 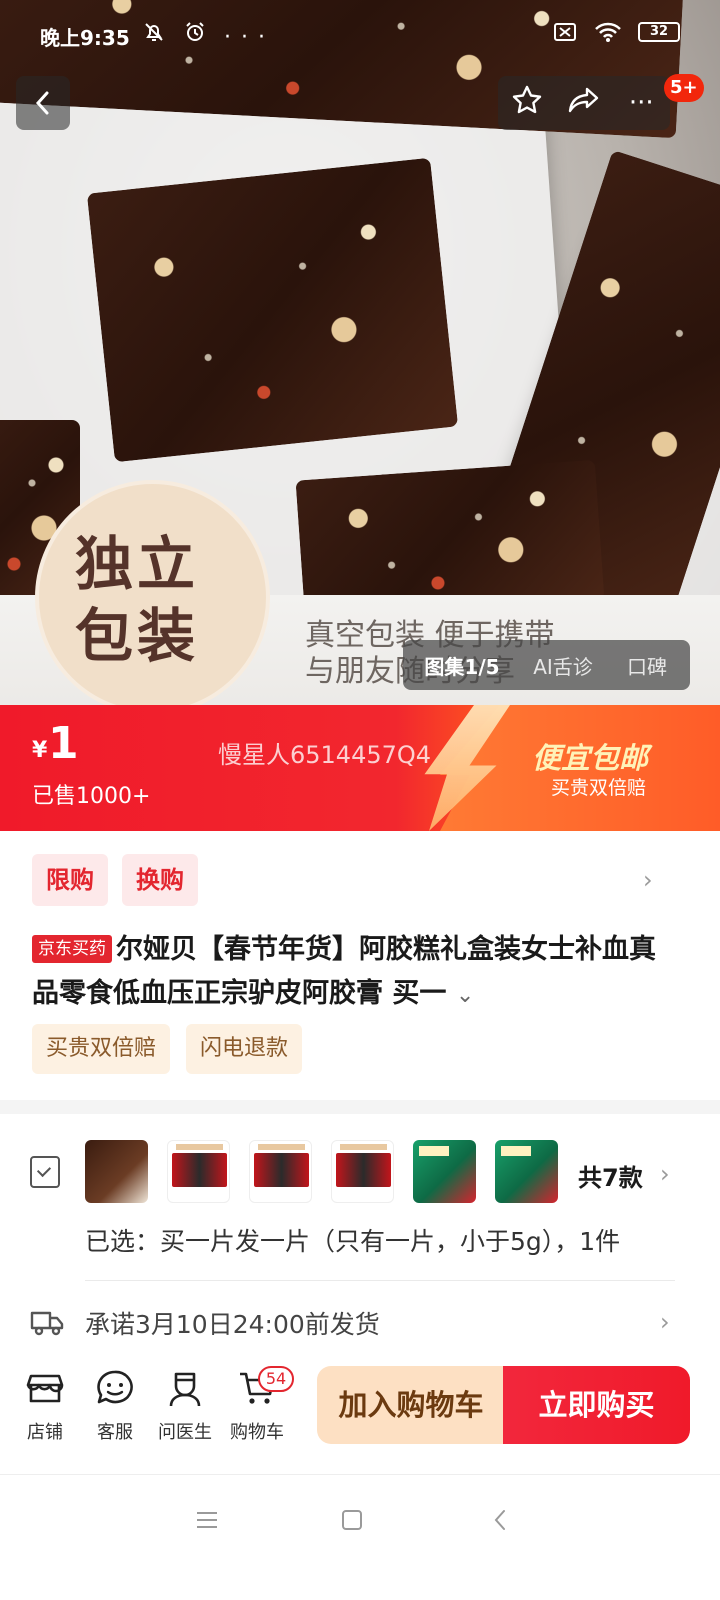 I want to click on status-bar: 晚上9:35 ··· 32, so click(x=360, y=36).